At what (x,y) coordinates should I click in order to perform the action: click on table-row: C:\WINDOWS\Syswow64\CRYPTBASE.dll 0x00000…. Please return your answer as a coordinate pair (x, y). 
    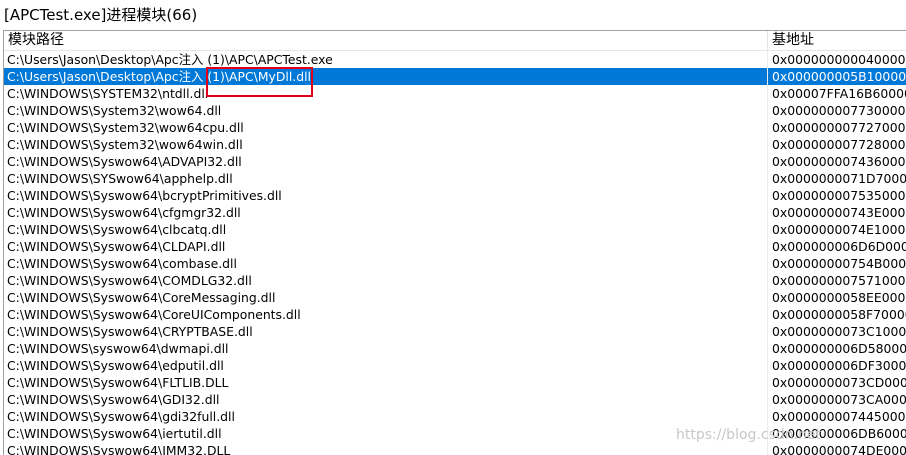
    Looking at the image, I should click on (455, 331).